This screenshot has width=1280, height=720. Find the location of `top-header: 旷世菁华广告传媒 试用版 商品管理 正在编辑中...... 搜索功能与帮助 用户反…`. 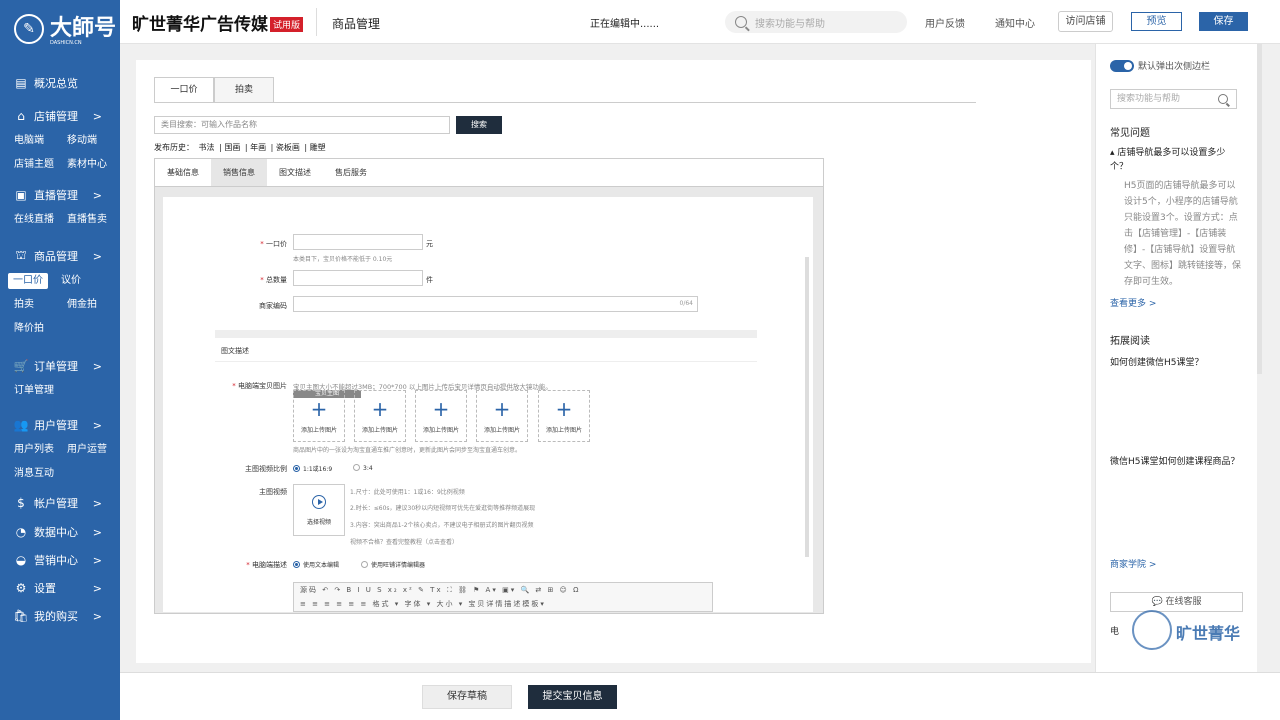

top-header: 旷世菁华广告传媒 试用版 商品管理 正在编辑中...... 搜索功能与帮助 用户反… is located at coordinates (700, 22).